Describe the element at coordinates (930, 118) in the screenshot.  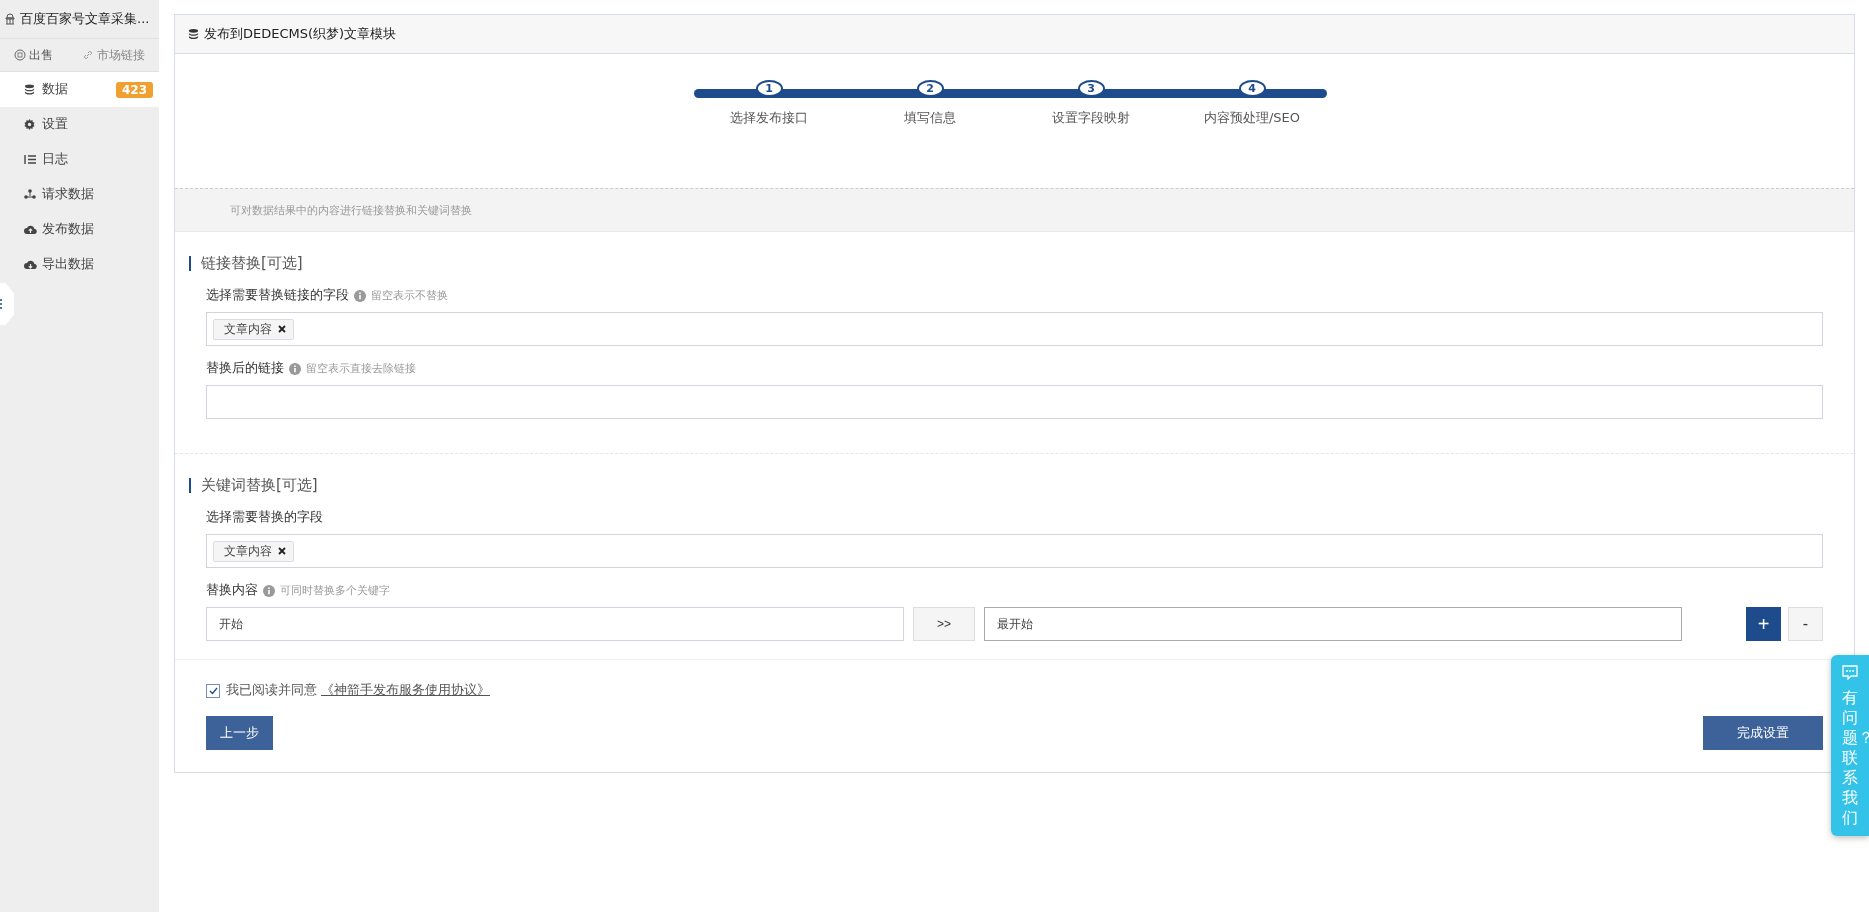
I see `step-label: 填写信息` at that location.